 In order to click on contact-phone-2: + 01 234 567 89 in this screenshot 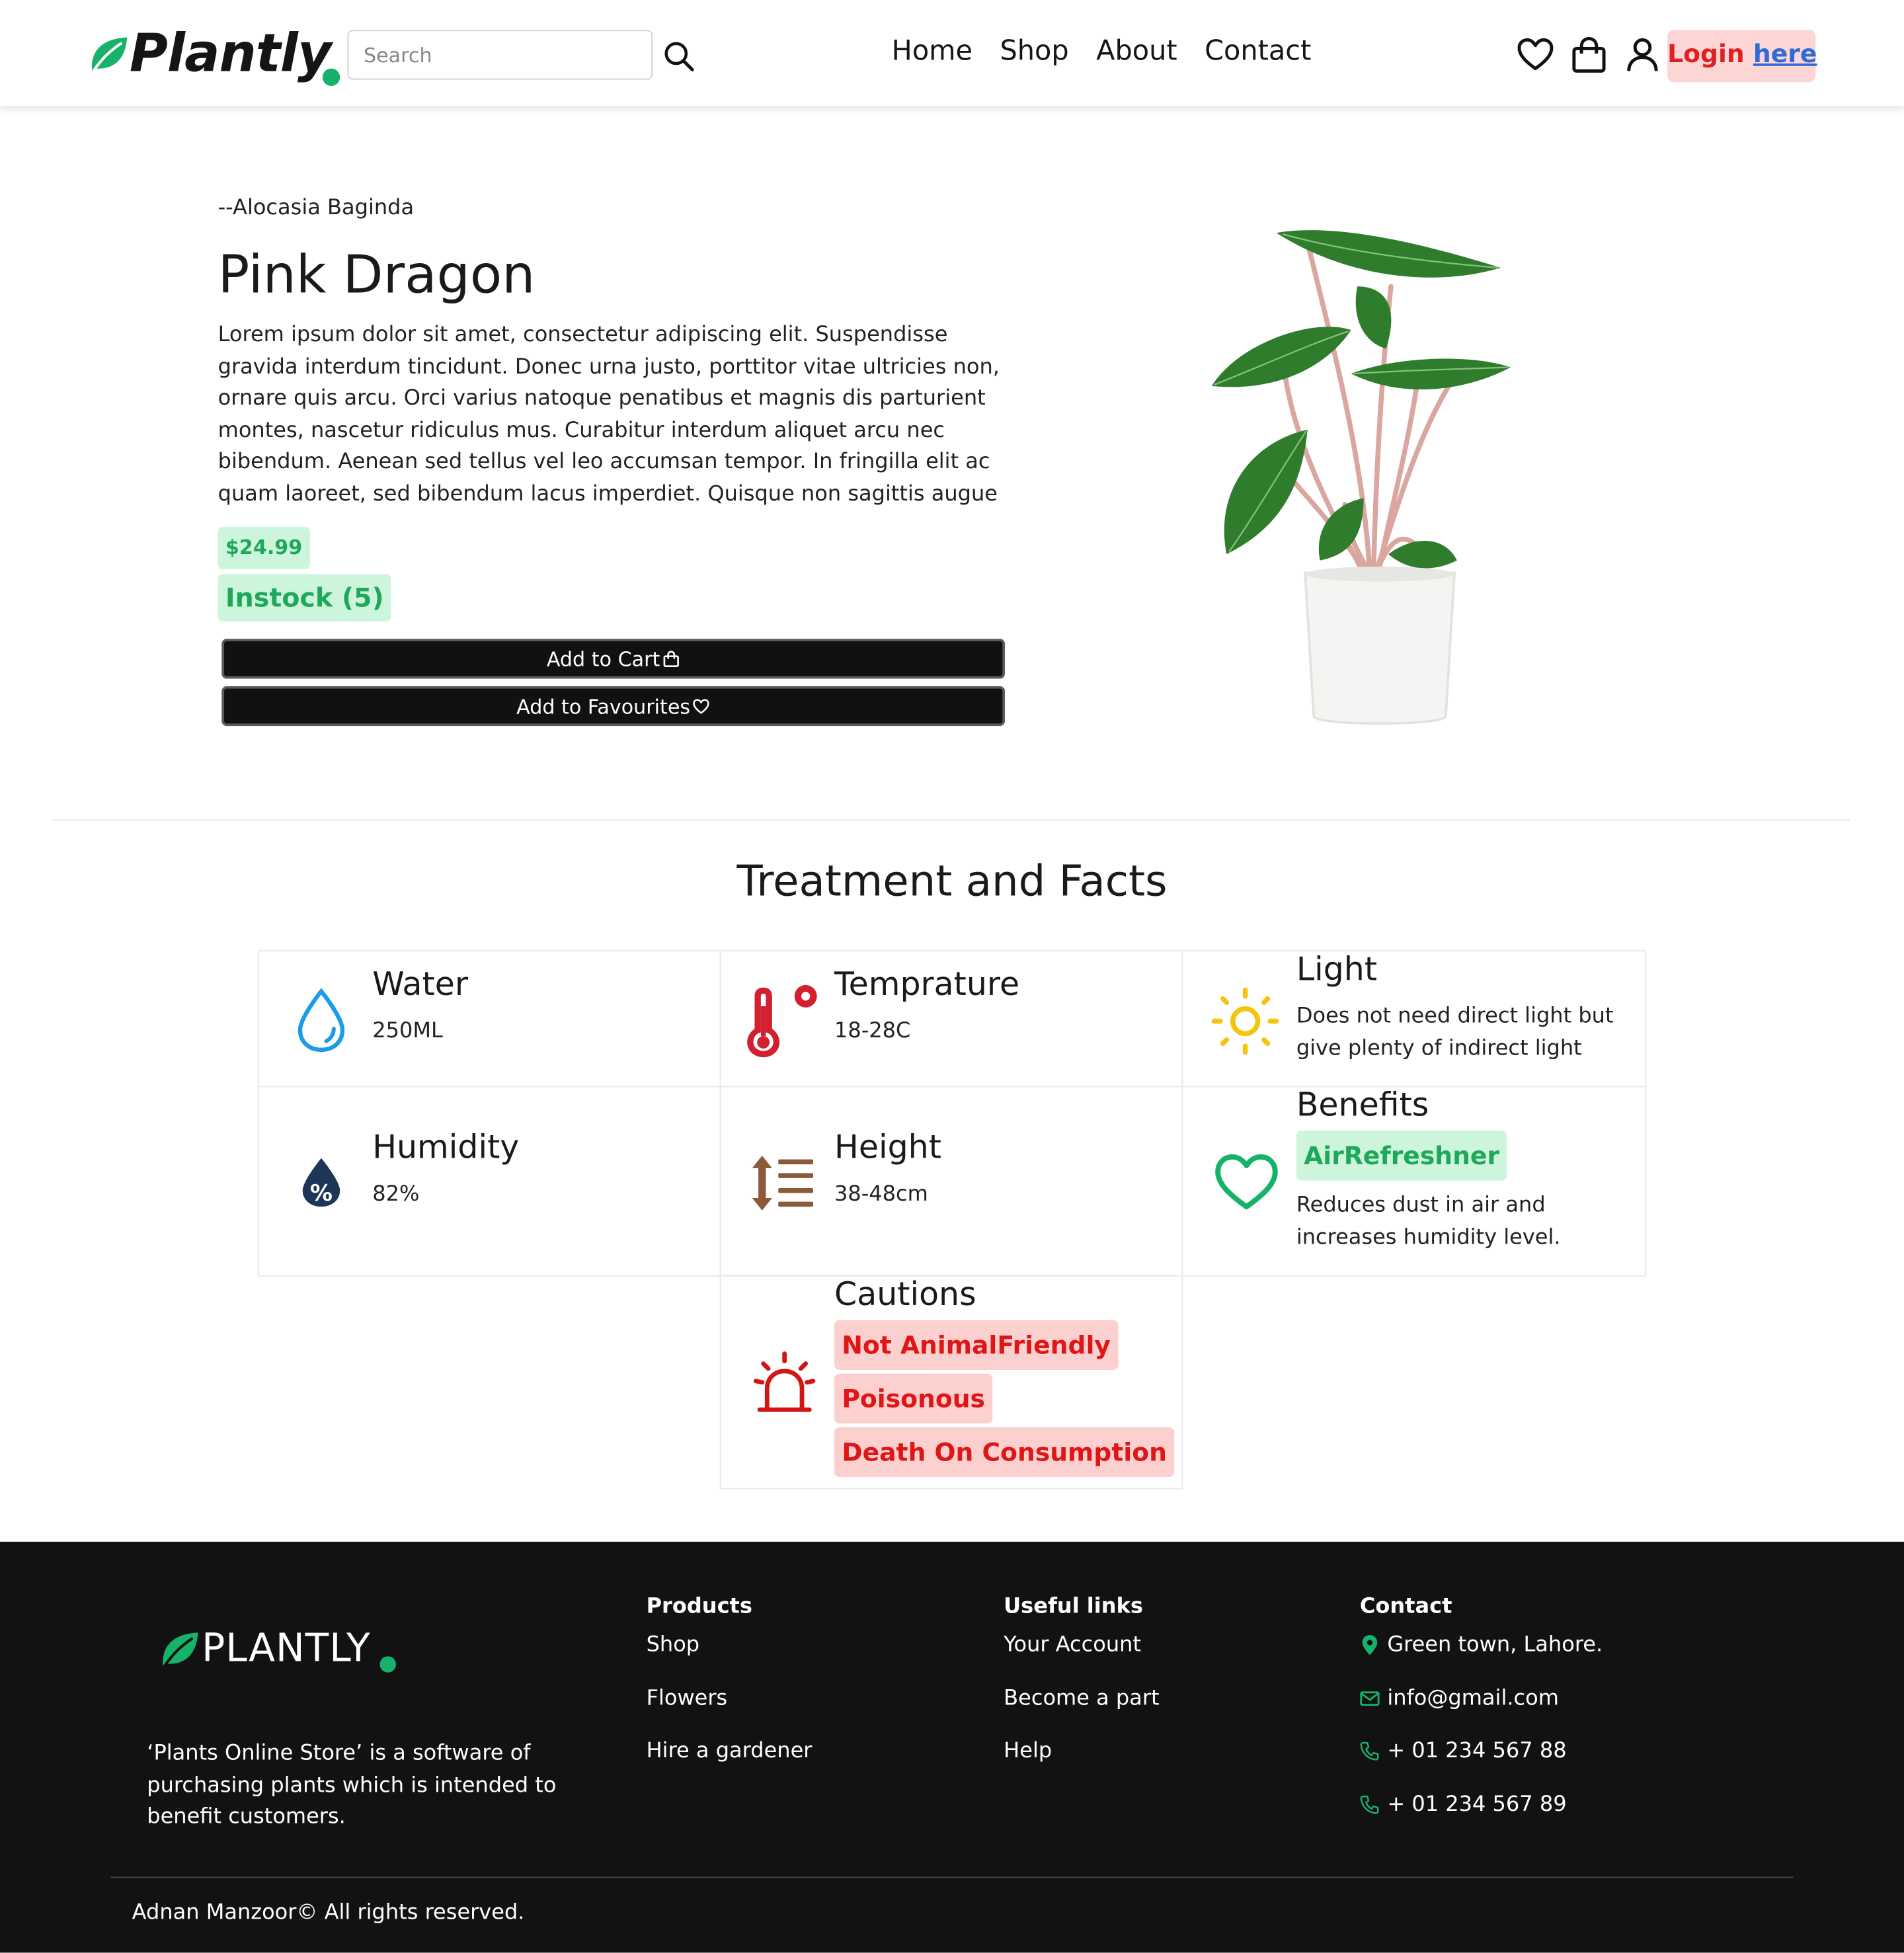, I will do `click(1463, 1804)`.